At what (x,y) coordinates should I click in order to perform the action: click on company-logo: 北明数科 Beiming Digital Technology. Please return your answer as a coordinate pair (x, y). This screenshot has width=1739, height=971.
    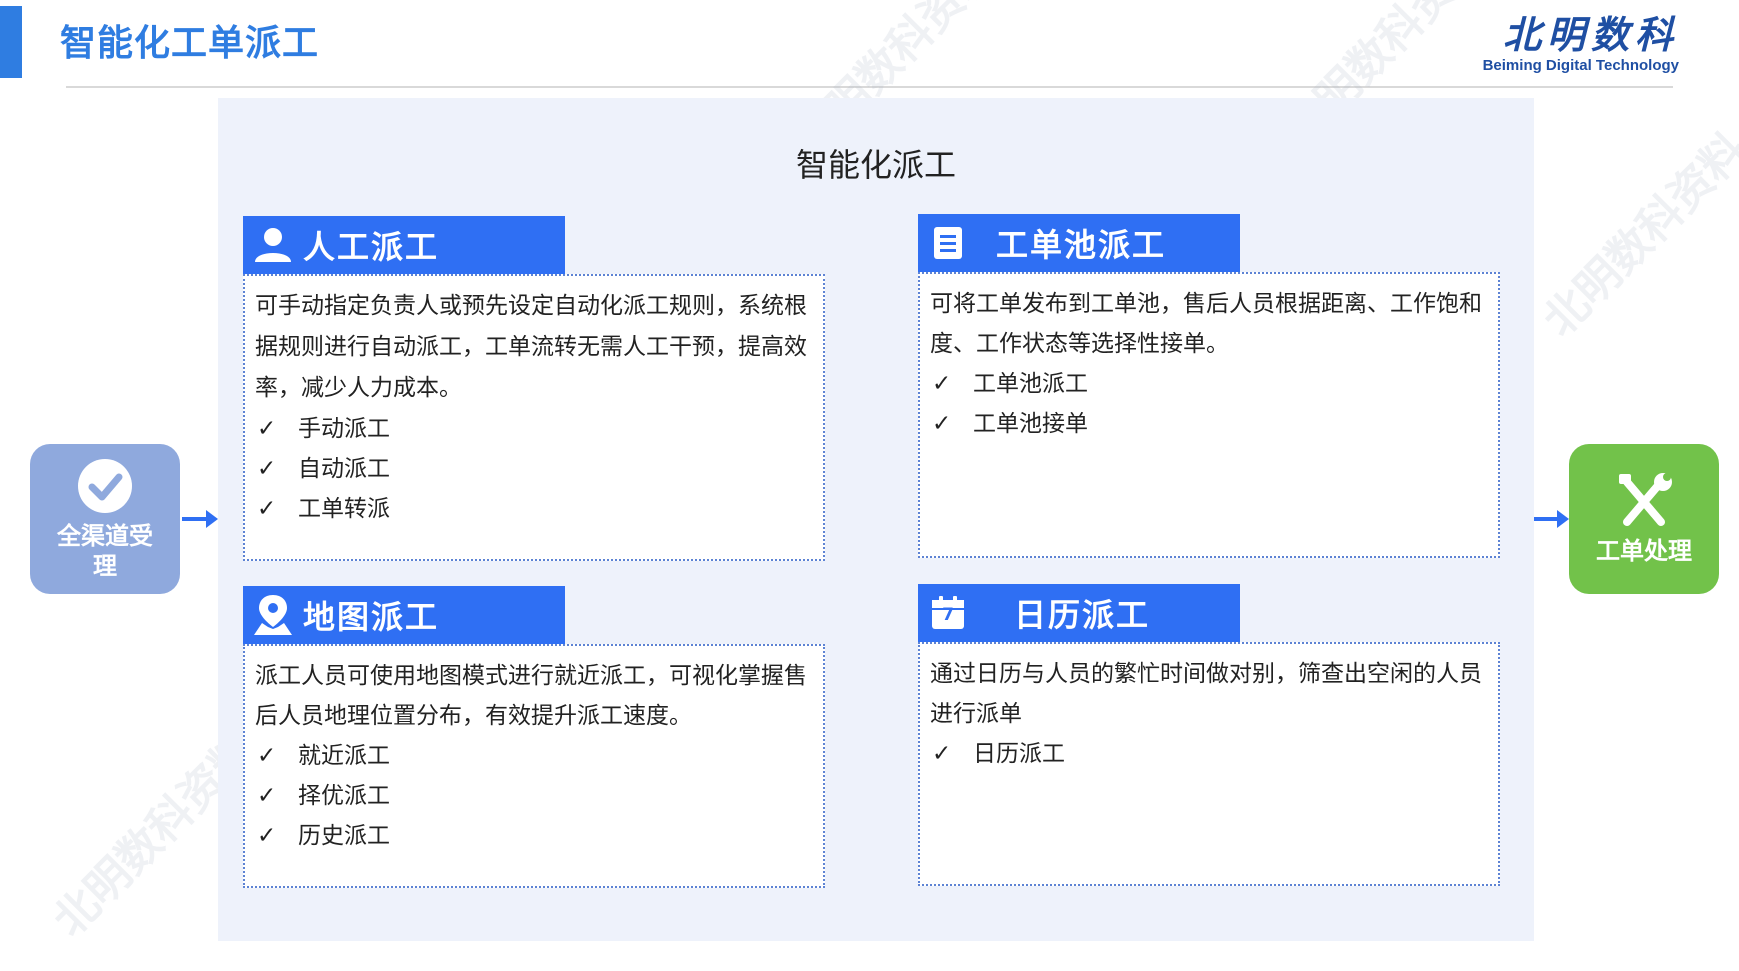
    Looking at the image, I should click on (1581, 43).